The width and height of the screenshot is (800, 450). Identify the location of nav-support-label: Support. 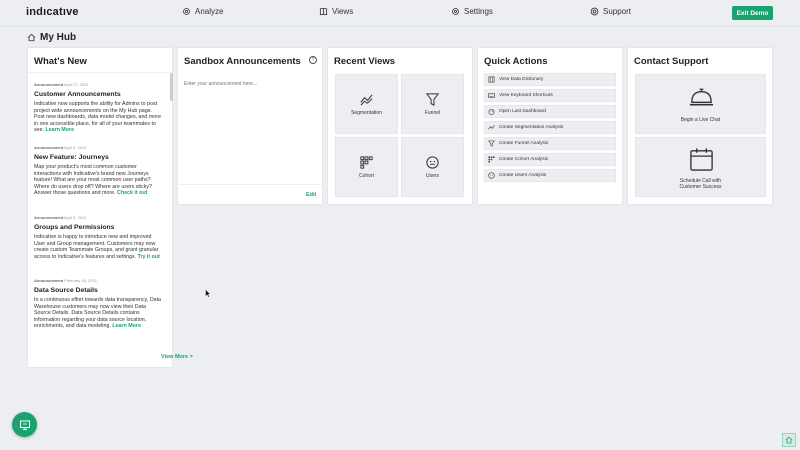
(617, 11).